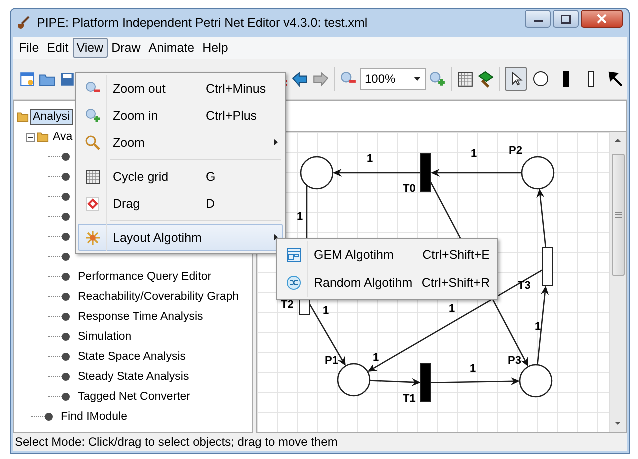 The width and height of the screenshot is (638, 459). I want to click on menu-item: Edit, so click(58, 48).